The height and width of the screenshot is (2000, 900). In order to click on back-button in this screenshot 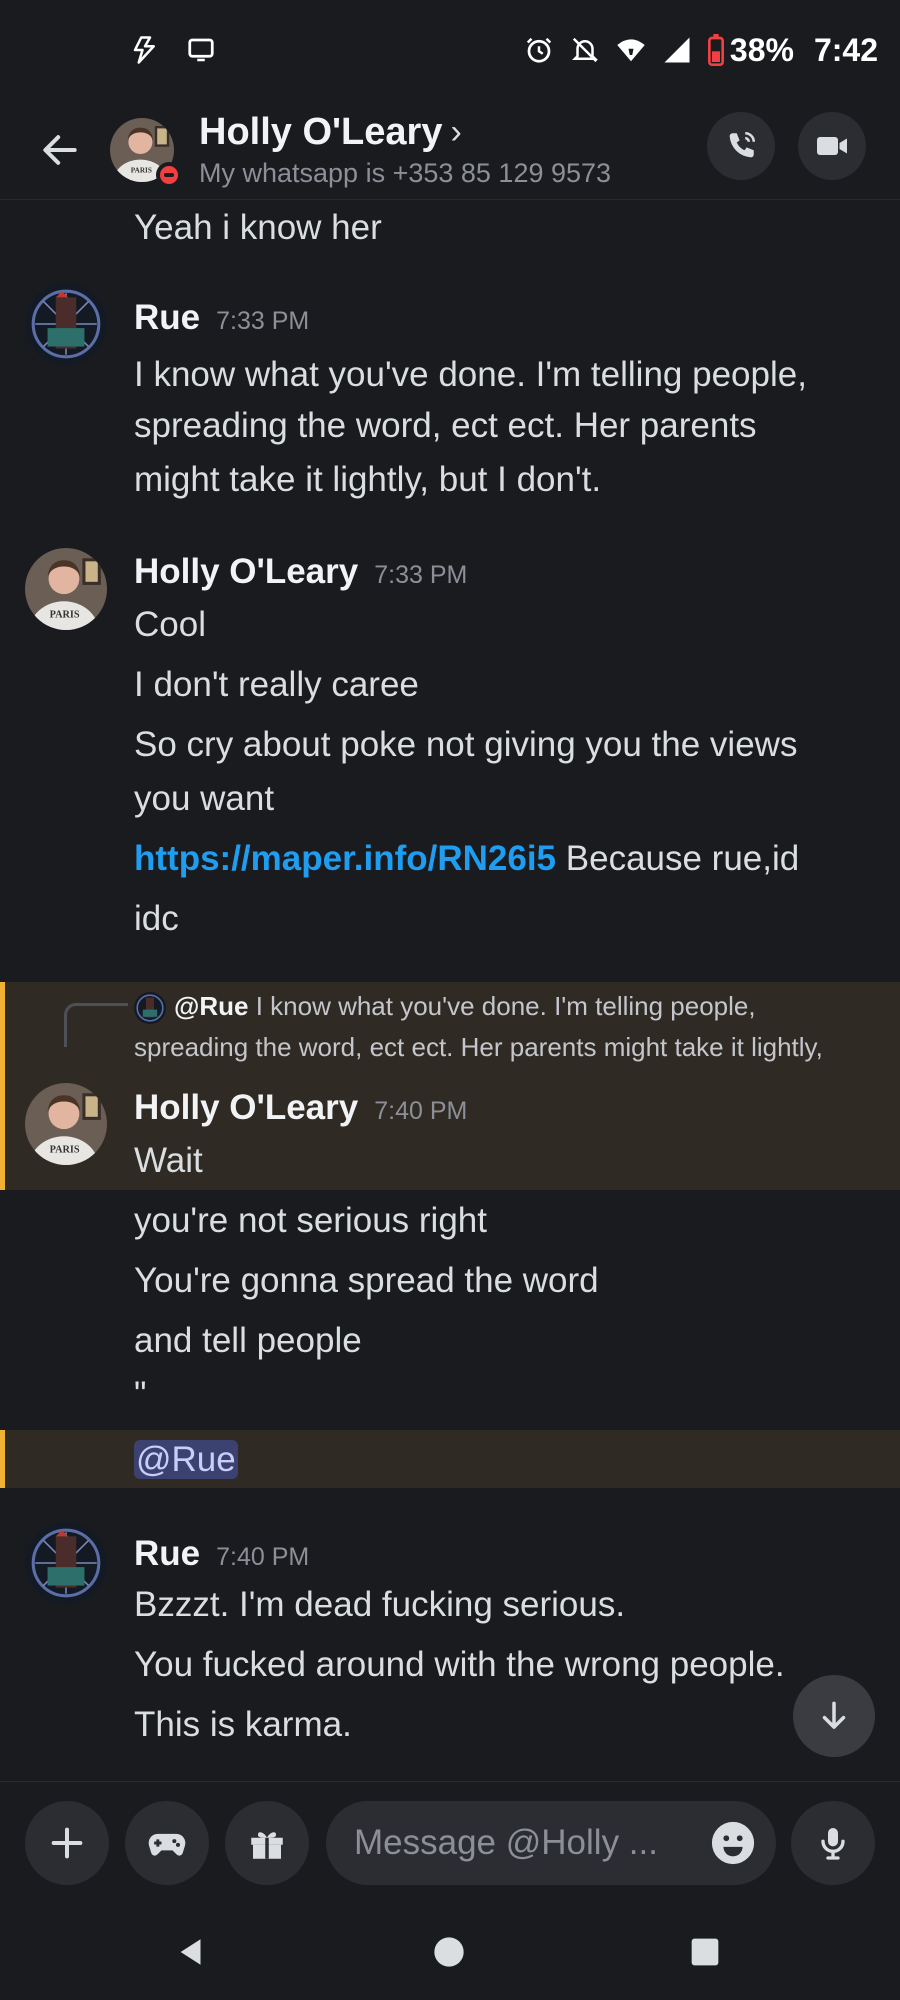, I will do `click(60, 150)`.